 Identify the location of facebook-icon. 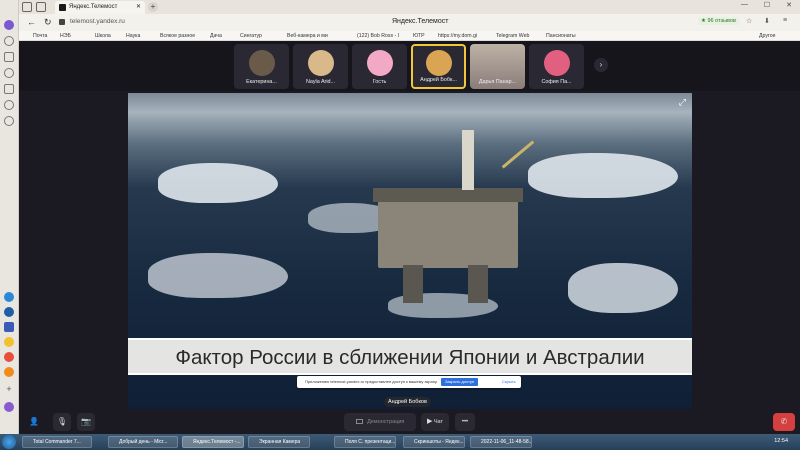
(9, 327).